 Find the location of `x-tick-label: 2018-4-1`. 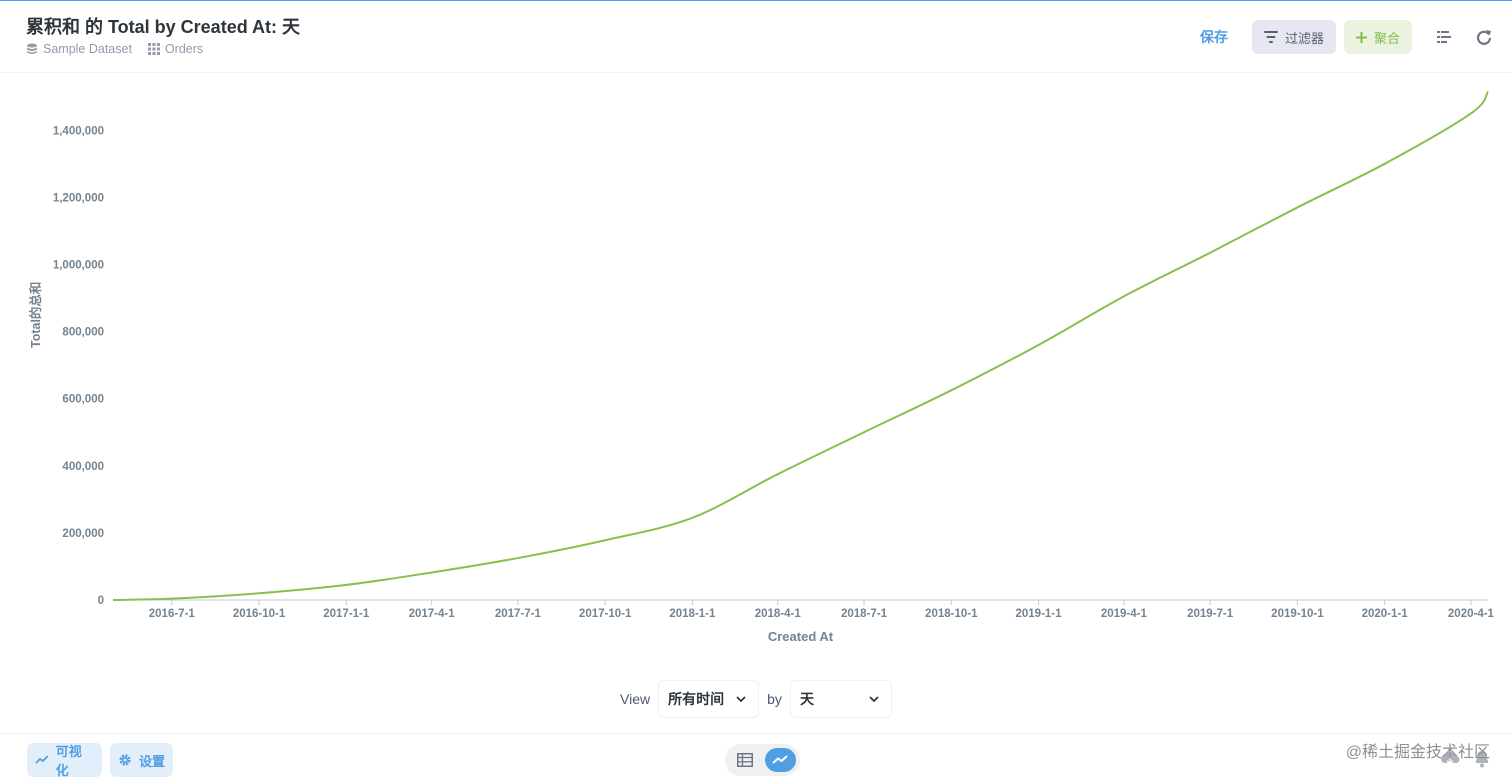

x-tick-label: 2018-4-1 is located at coordinates (778, 614).